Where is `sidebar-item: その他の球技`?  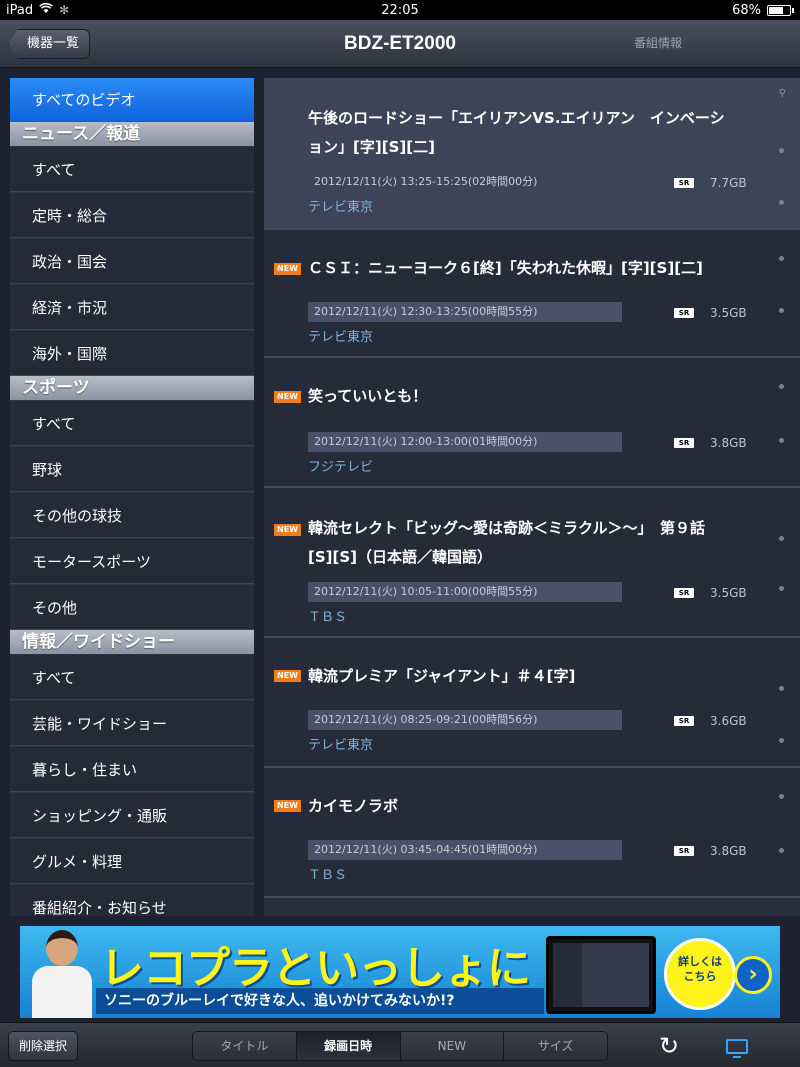 sidebar-item: その他の球技 is located at coordinates (132, 515).